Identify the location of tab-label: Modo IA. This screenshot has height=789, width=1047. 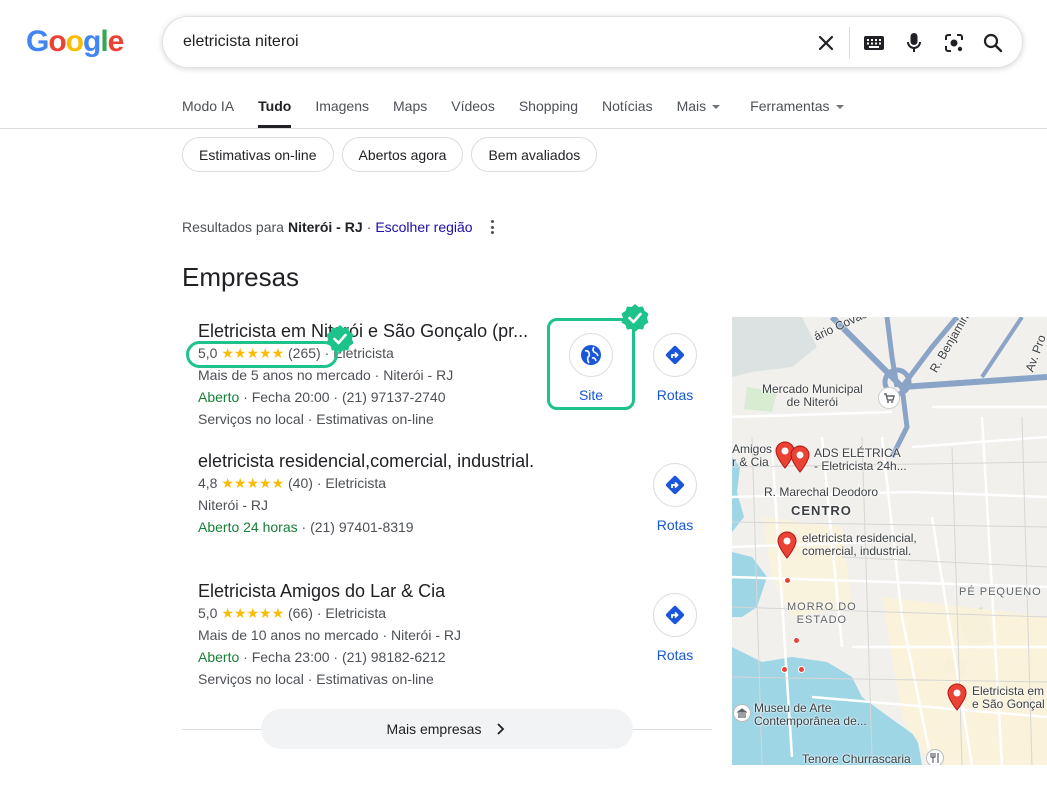
(208, 106).